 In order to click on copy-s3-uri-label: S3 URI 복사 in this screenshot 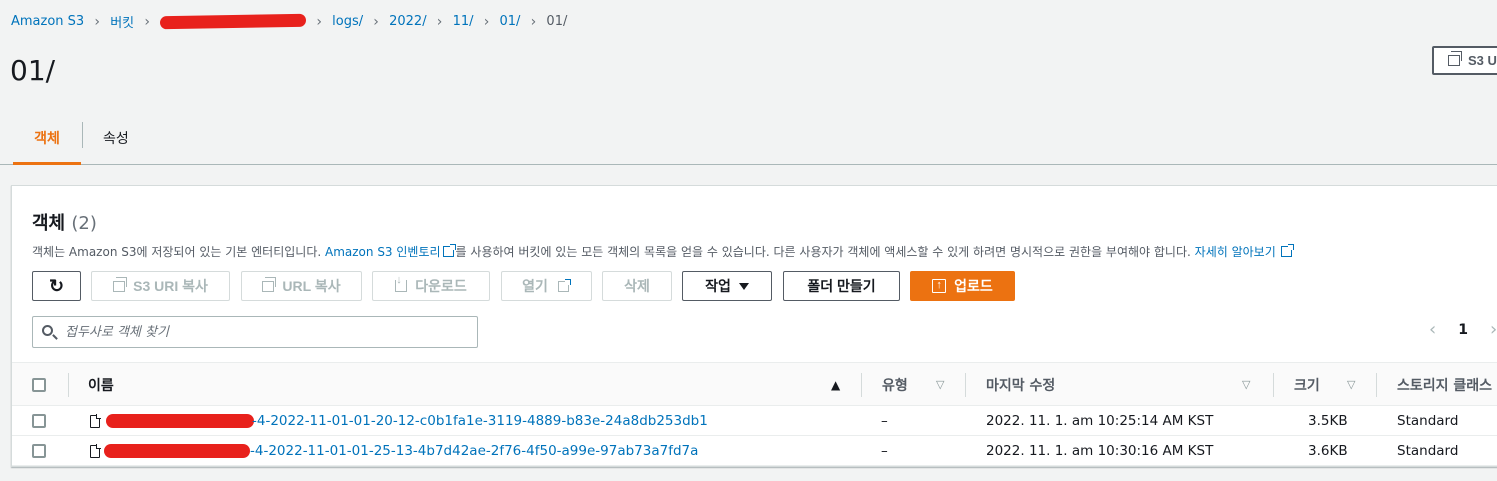, I will do `click(170, 286)`.